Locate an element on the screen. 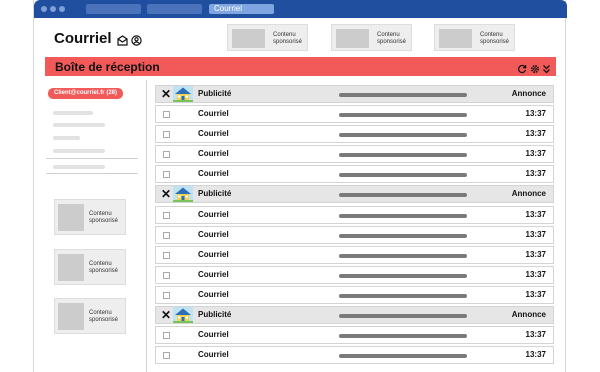  sidebar-divider is located at coordinates (92, 158).